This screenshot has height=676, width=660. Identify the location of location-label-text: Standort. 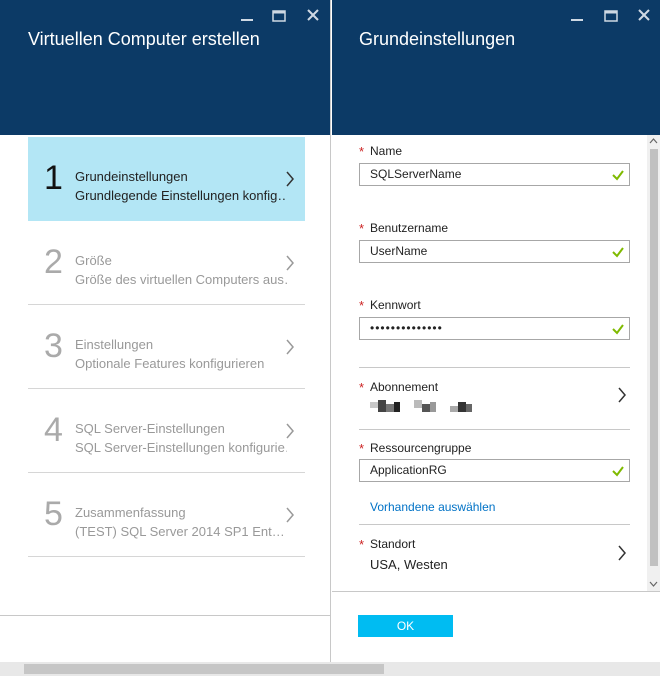
(393, 544).